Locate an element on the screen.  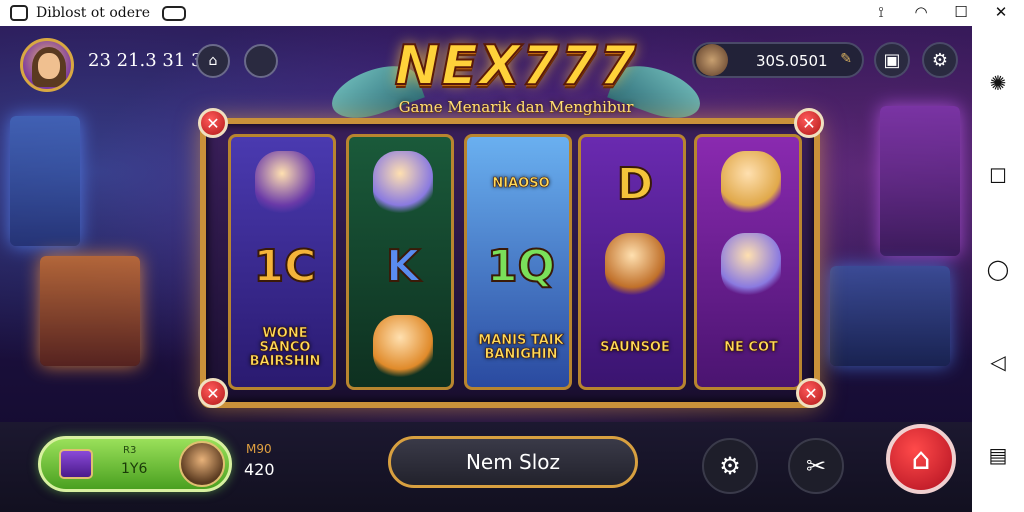
navigation-rail: ✺ ☐ ◯ ◁ ▤ is located at coordinates (998, 269).